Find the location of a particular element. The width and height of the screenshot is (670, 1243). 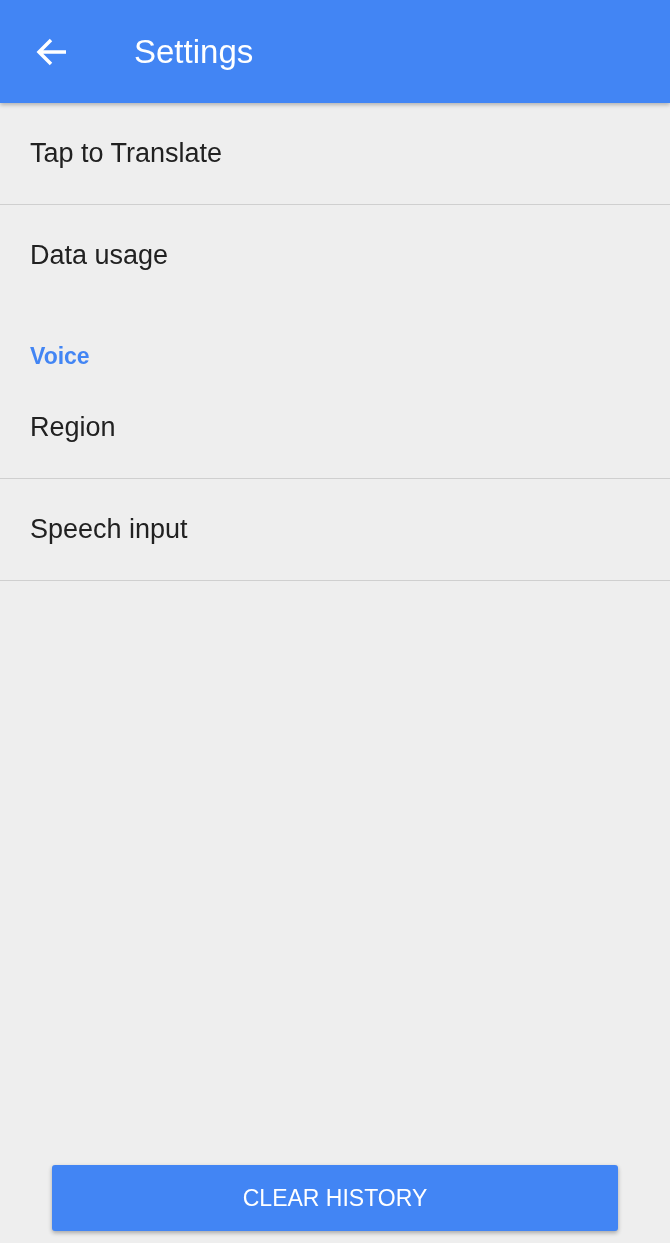

section-header: Voice is located at coordinates (60, 356).